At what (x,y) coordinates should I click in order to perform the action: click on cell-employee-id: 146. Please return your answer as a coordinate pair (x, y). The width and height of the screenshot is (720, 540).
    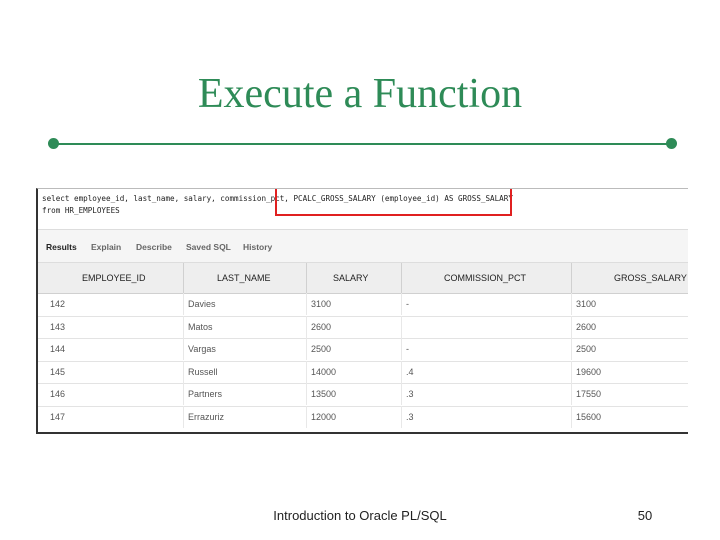
    Looking at the image, I should click on (58, 394).